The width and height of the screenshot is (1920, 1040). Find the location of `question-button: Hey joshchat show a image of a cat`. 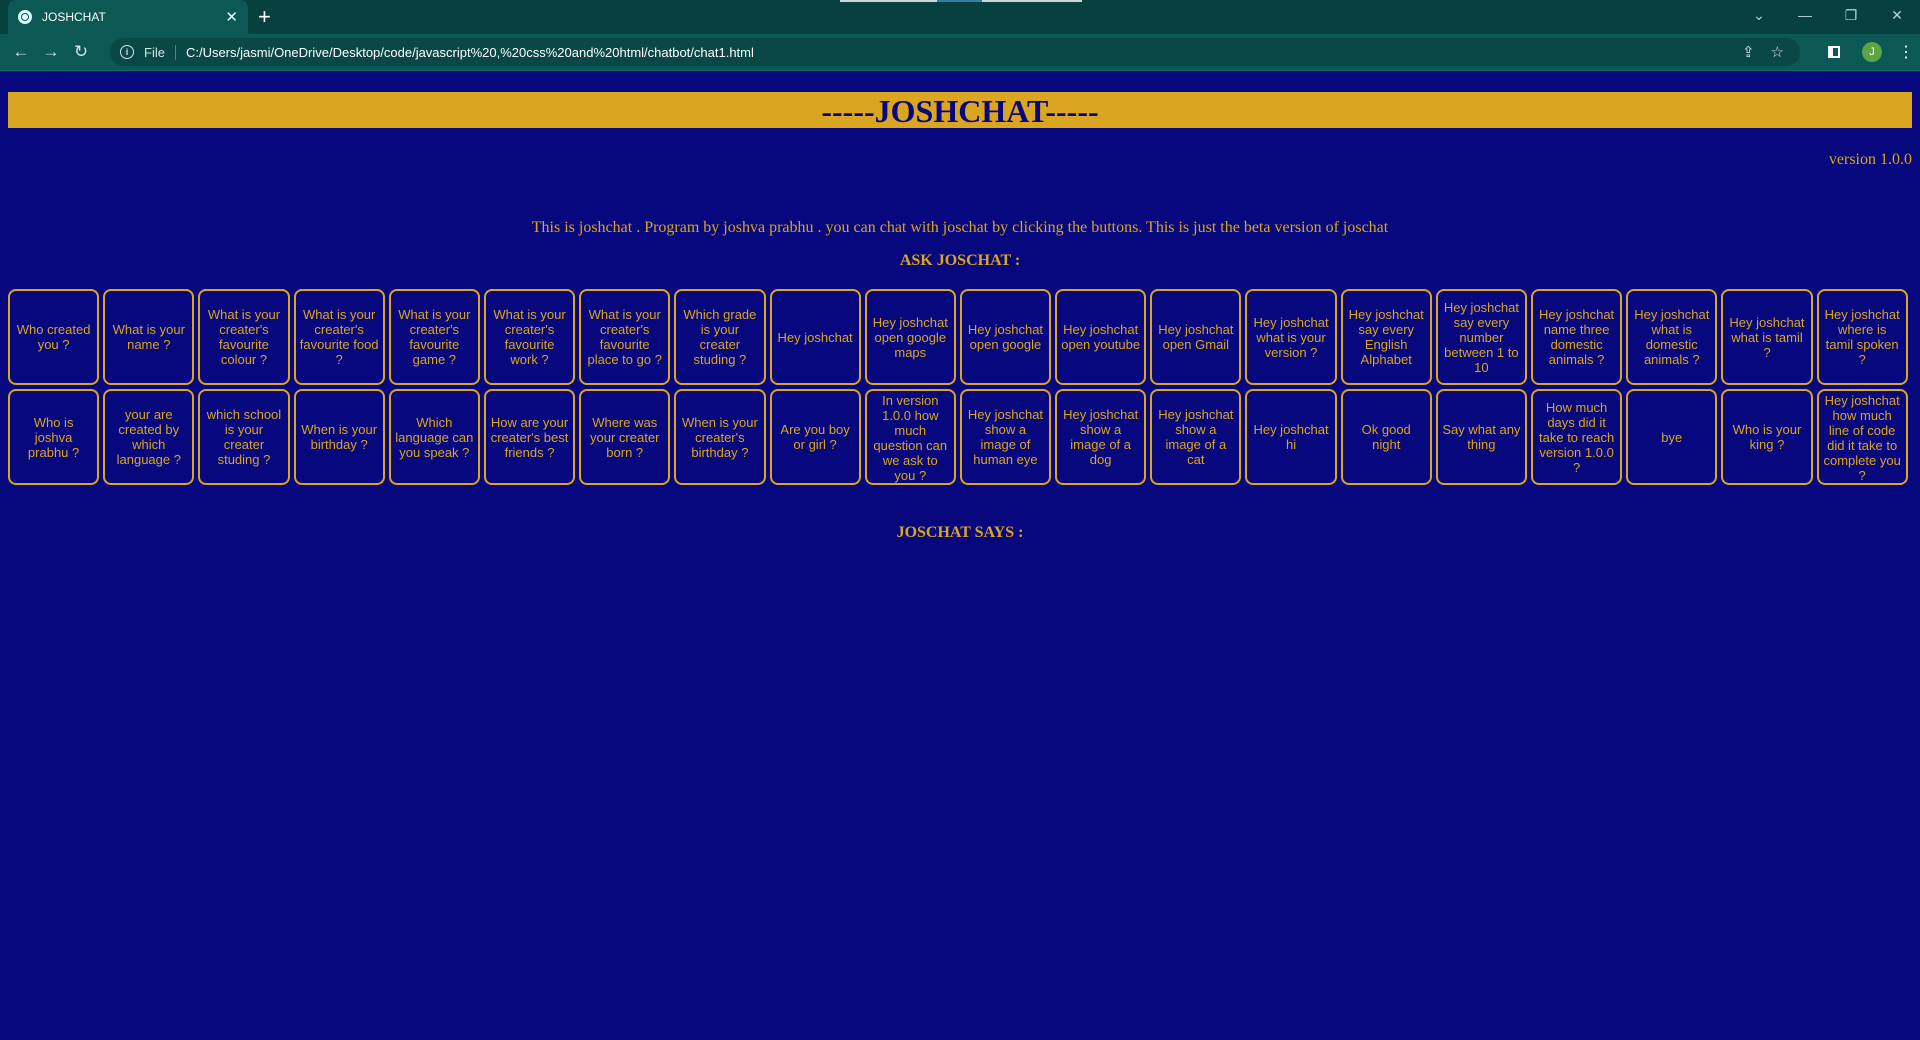

question-button: Hey joshchat show a image of a cat is located at coordinates (1196, 437).